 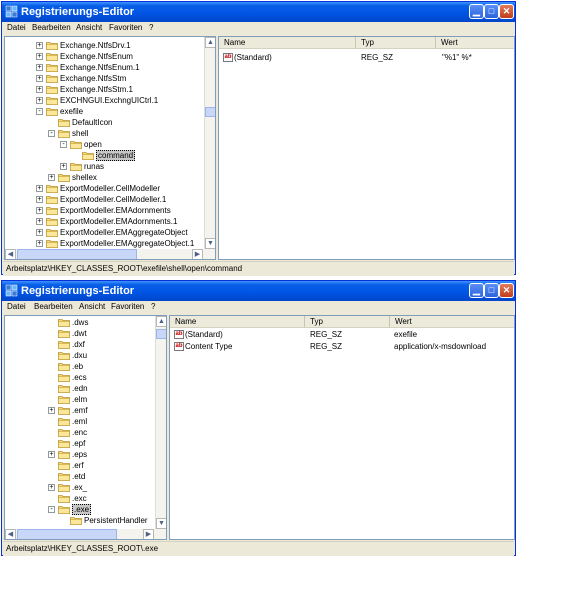 What do you see at coordinates (105, 111) in the screenshot?
I see `tree-node: - exefile` at bounding box center [105, 111].